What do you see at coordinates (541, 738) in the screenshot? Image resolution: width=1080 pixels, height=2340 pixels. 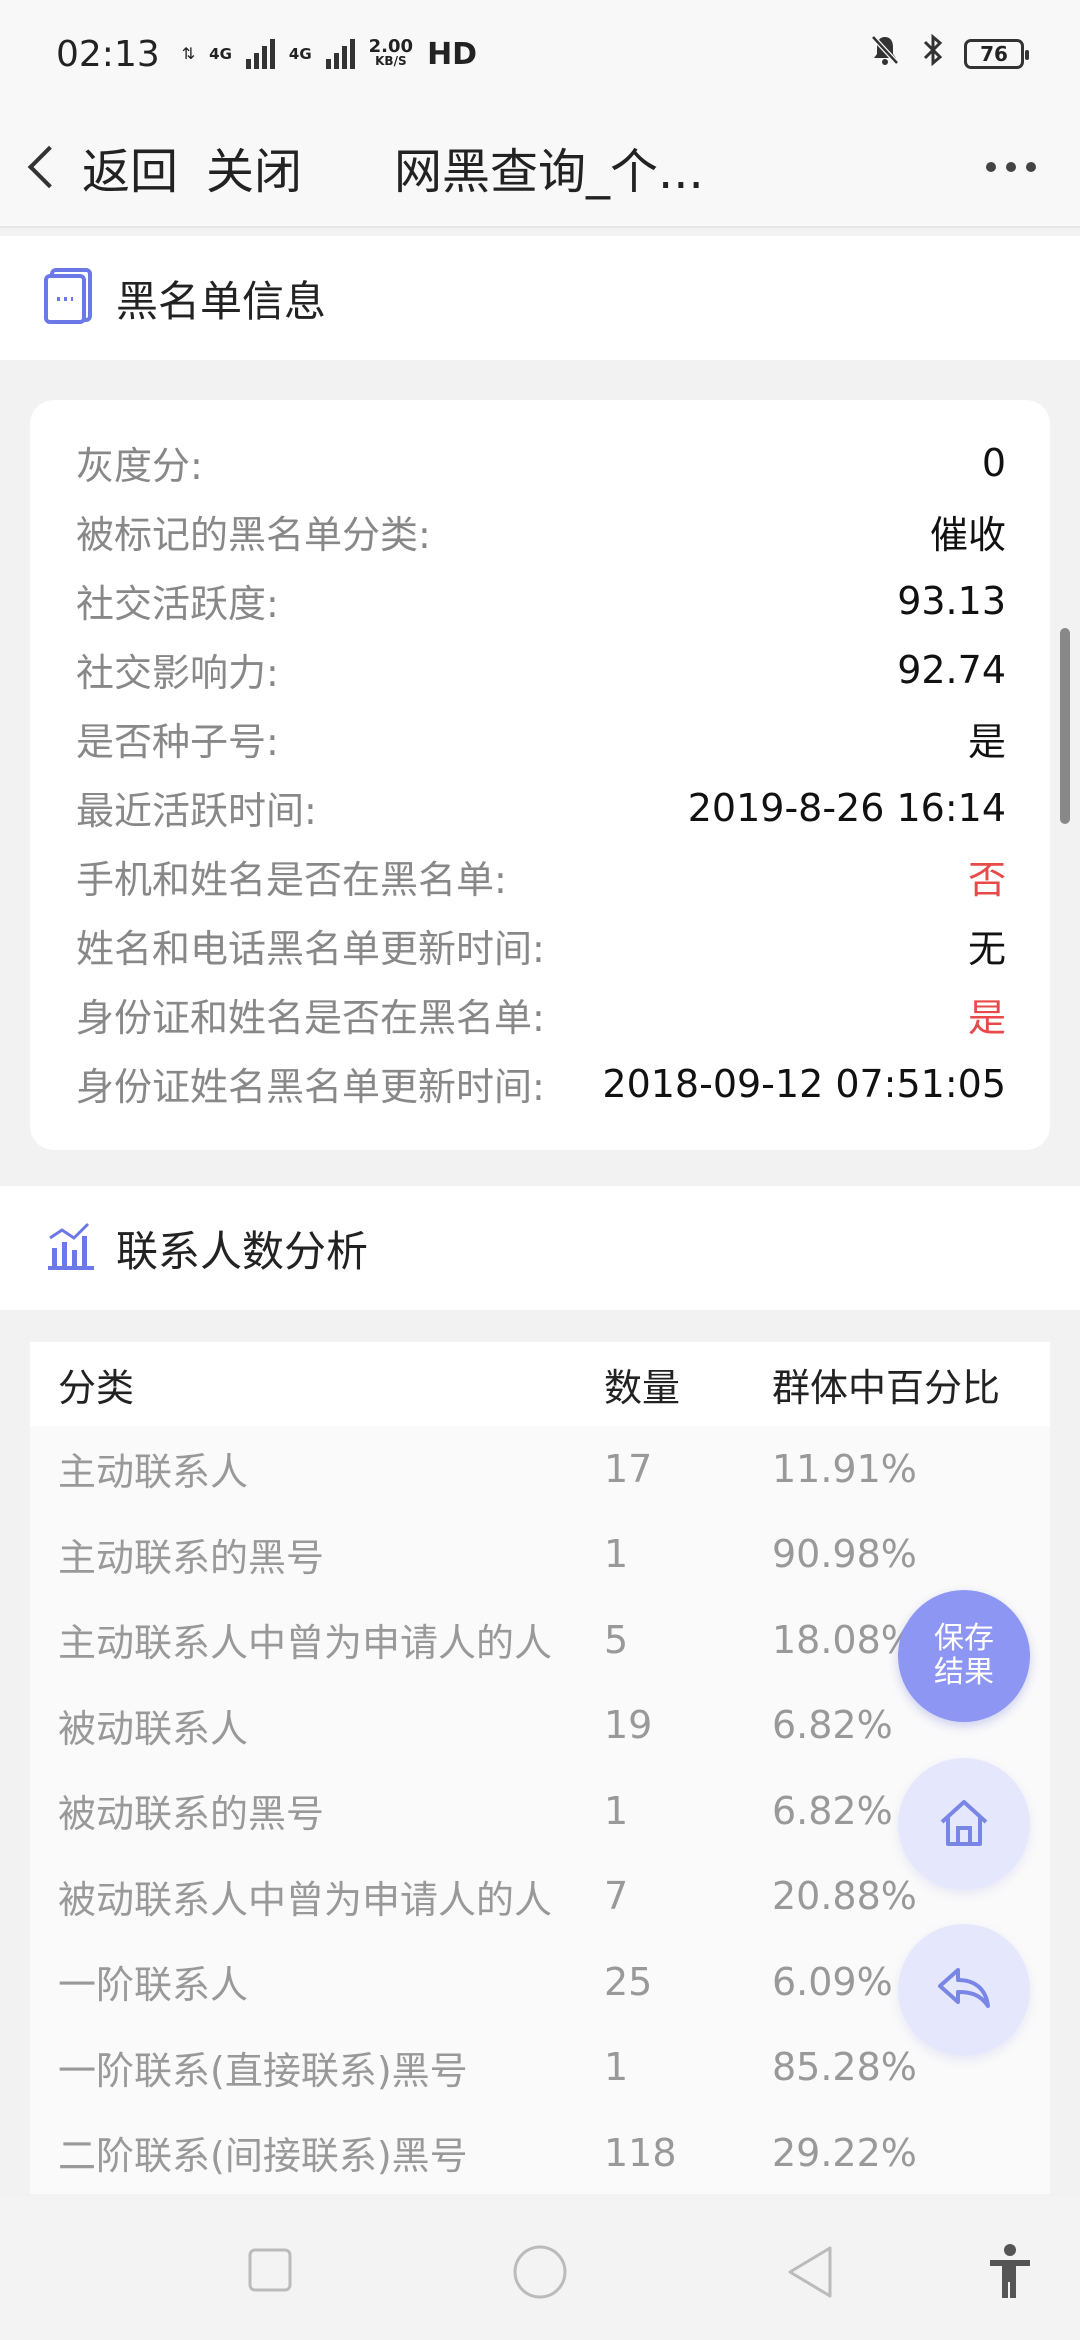 I see `info-row: 是否种子号: 是` at bounding box center [541, 738].